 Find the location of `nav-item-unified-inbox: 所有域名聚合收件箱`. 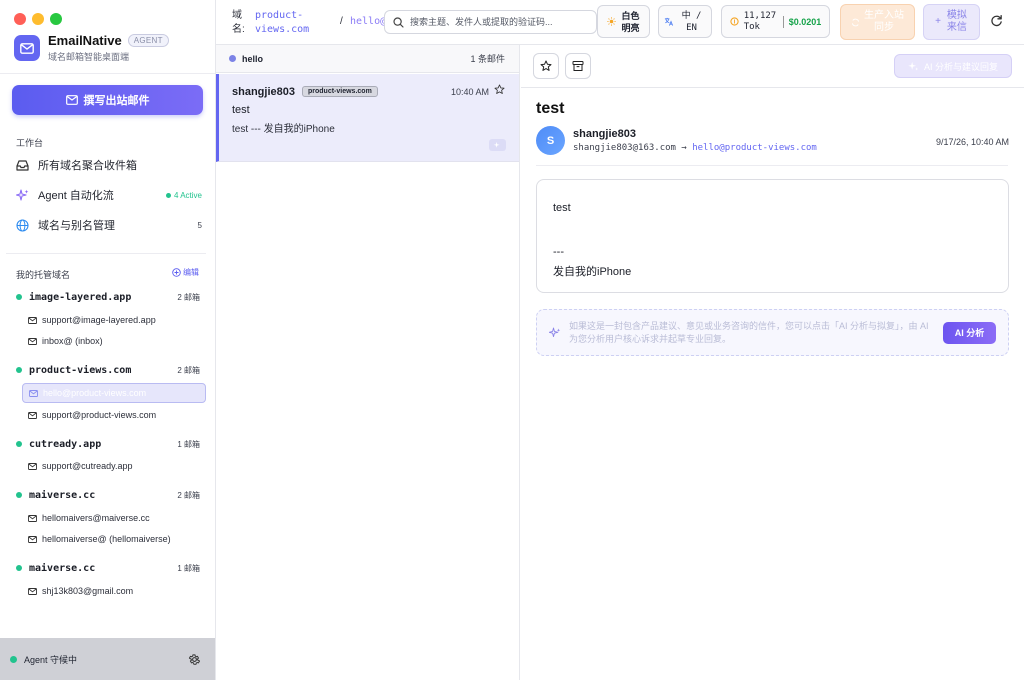

nav-item-unified-inbox: 所有域名聚合收件箱 is located at coordinates (109, 165).